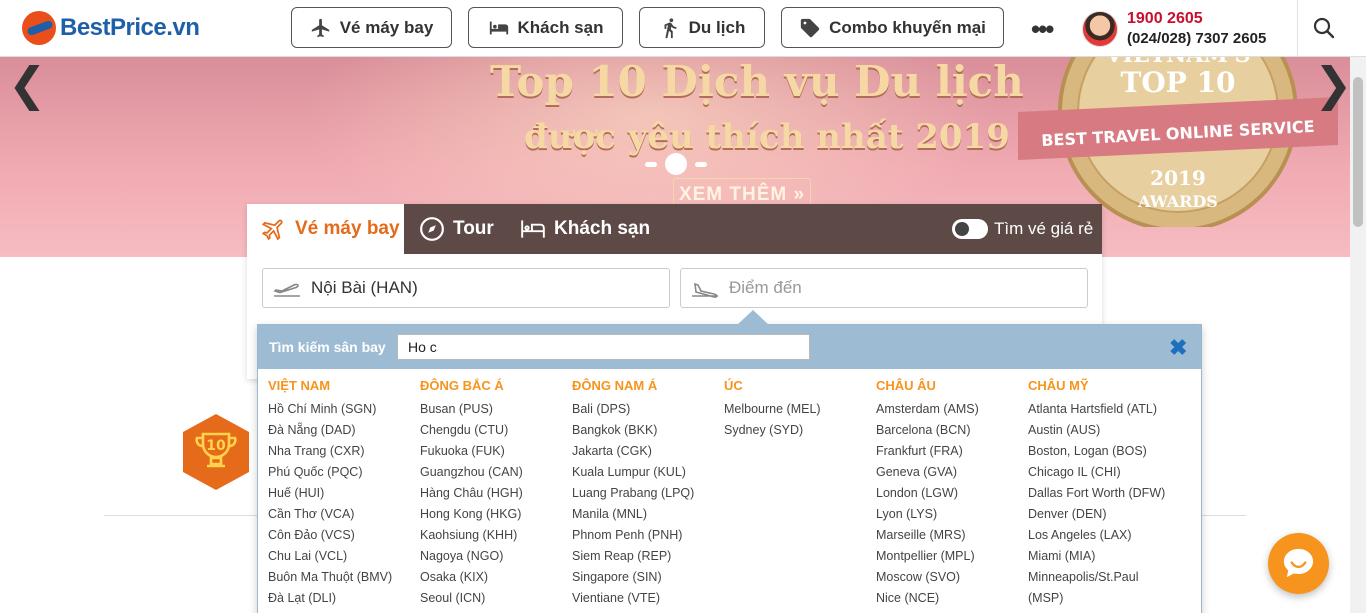  What do you see at coordinates (1104, 556) in the screenshot?
I see `airport-option: Miami (MIA)` at bounding box center [1104, 556].